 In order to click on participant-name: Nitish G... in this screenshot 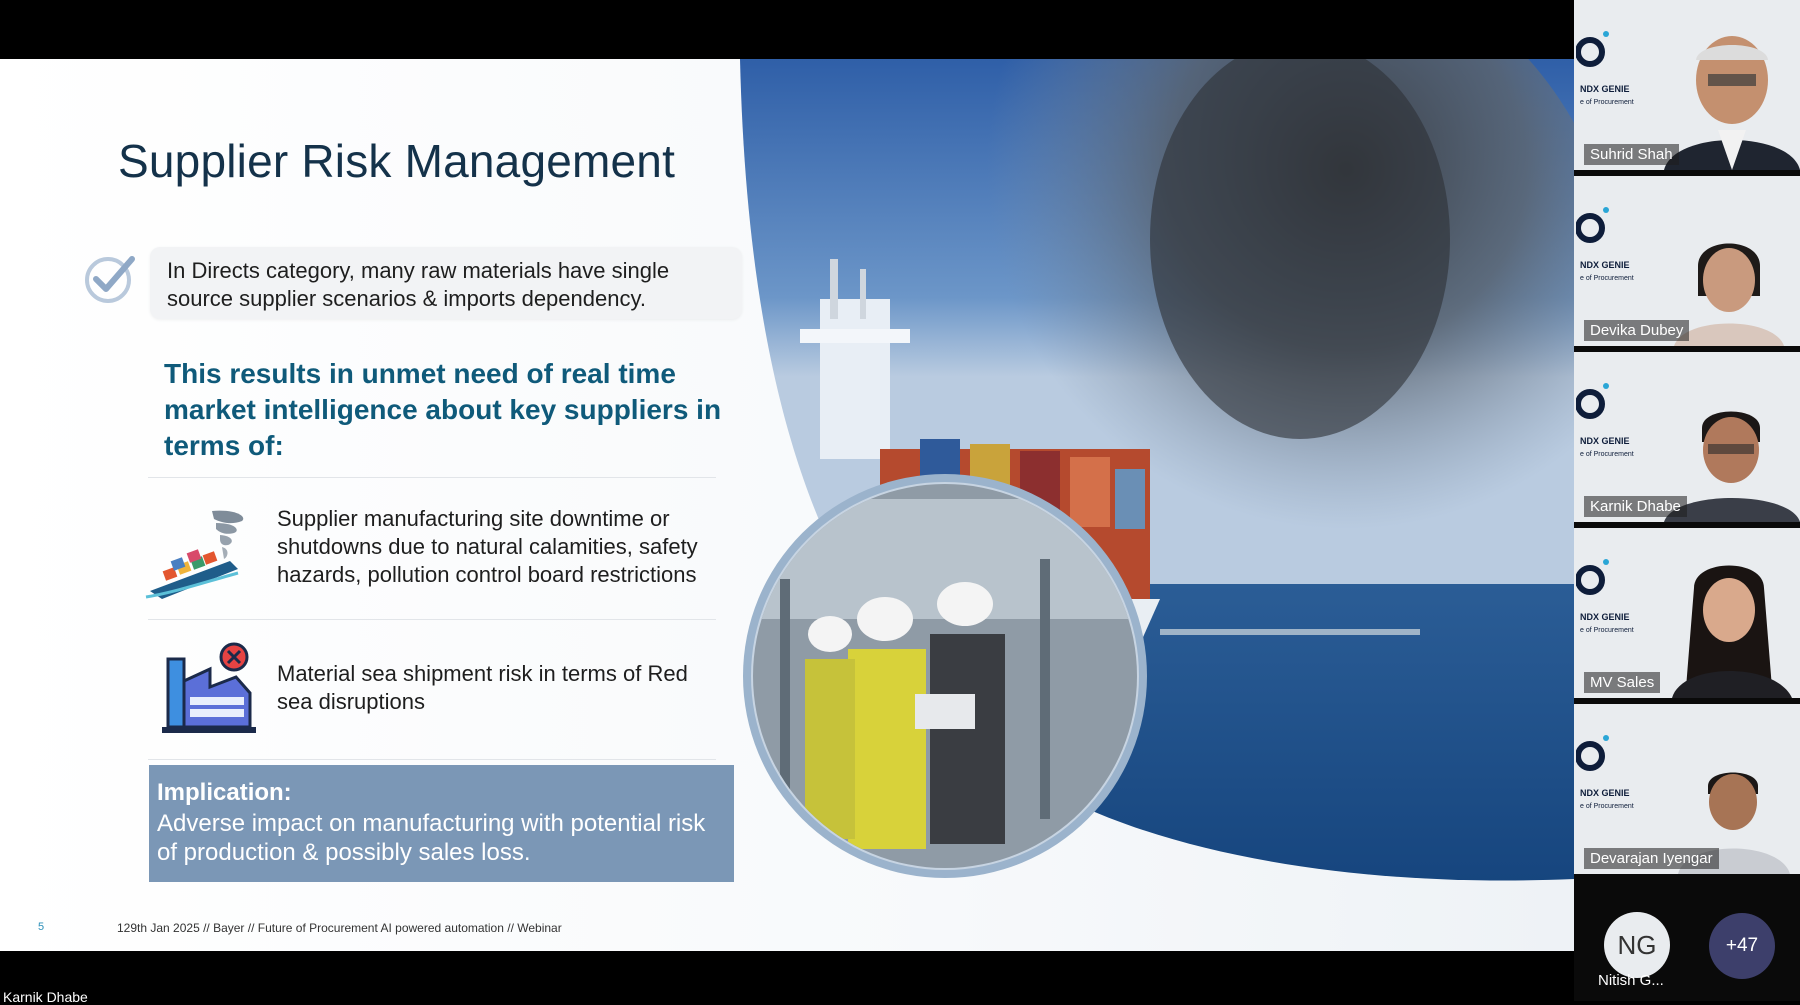, I will do `click(1631, 980)`.